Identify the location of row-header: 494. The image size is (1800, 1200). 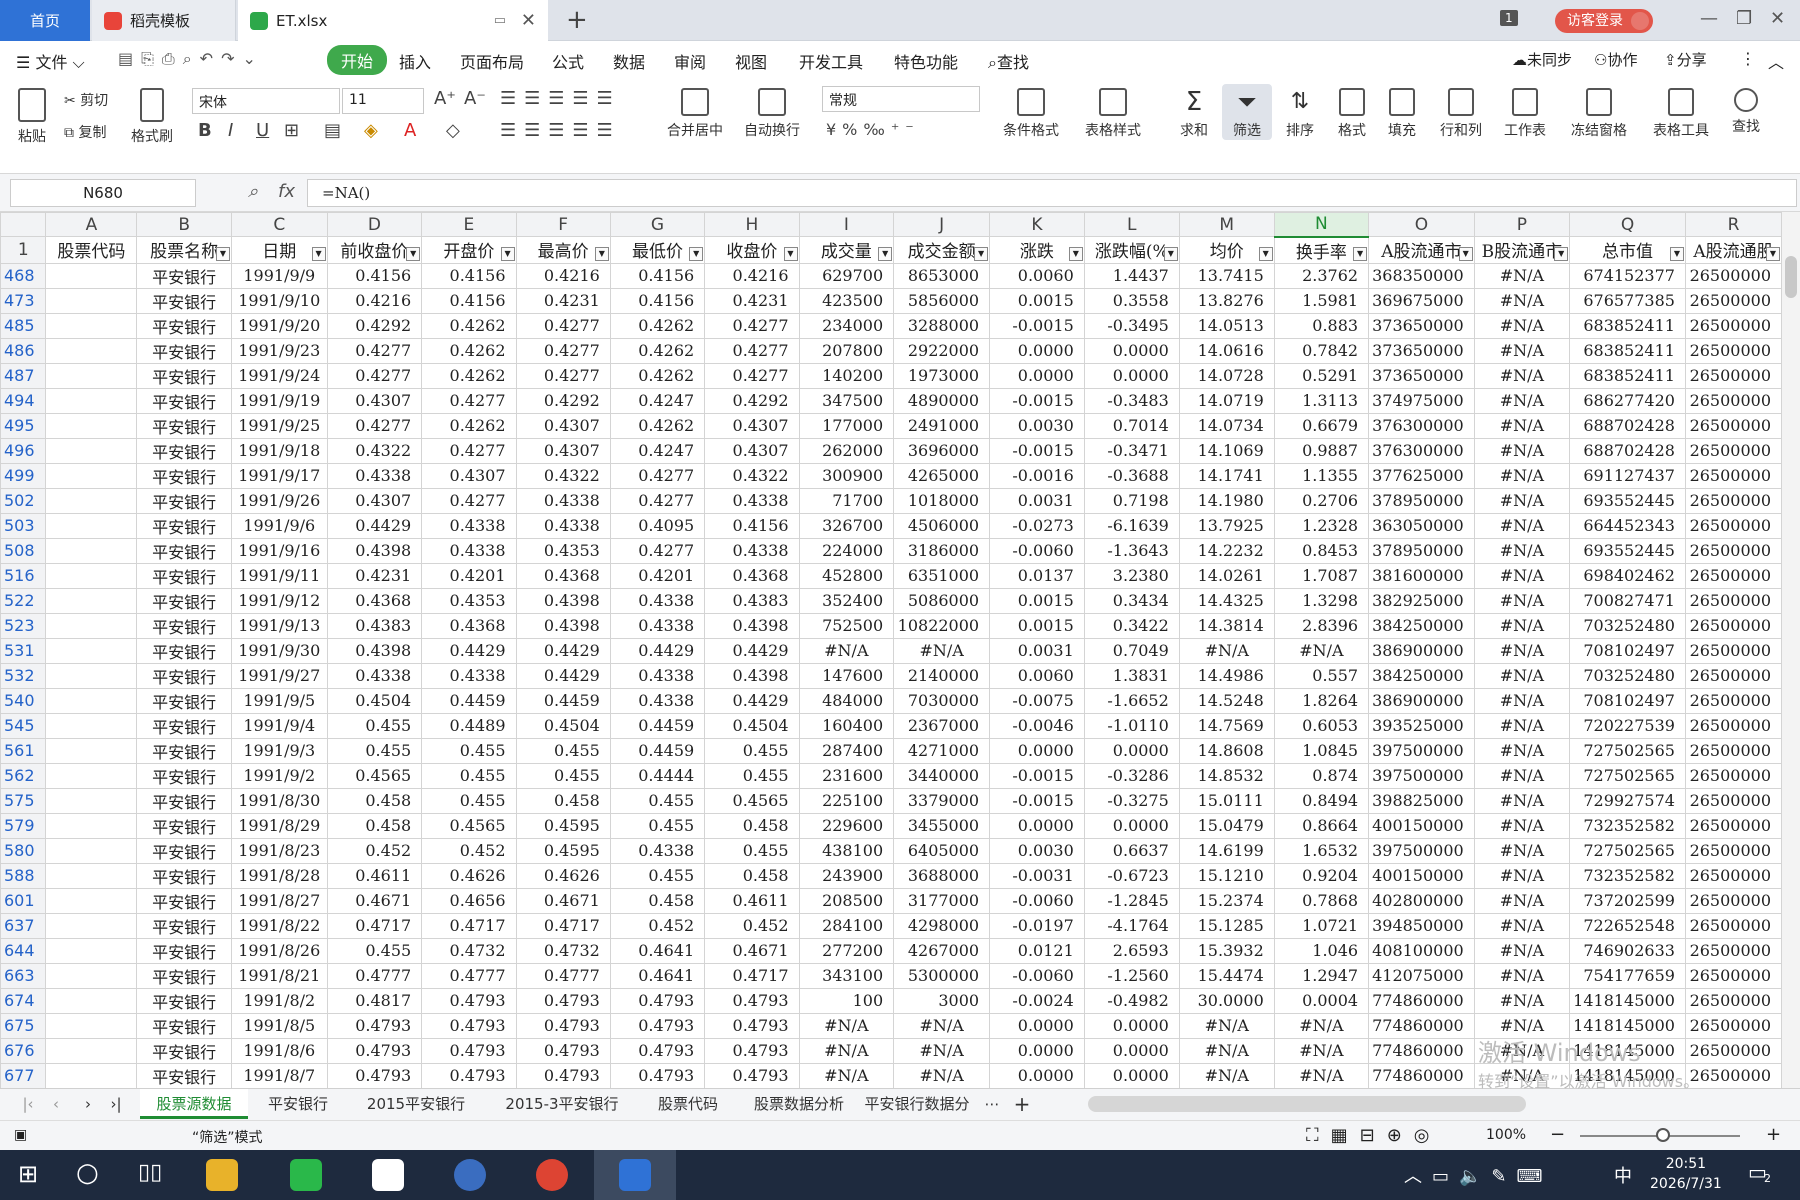
(23, 400).